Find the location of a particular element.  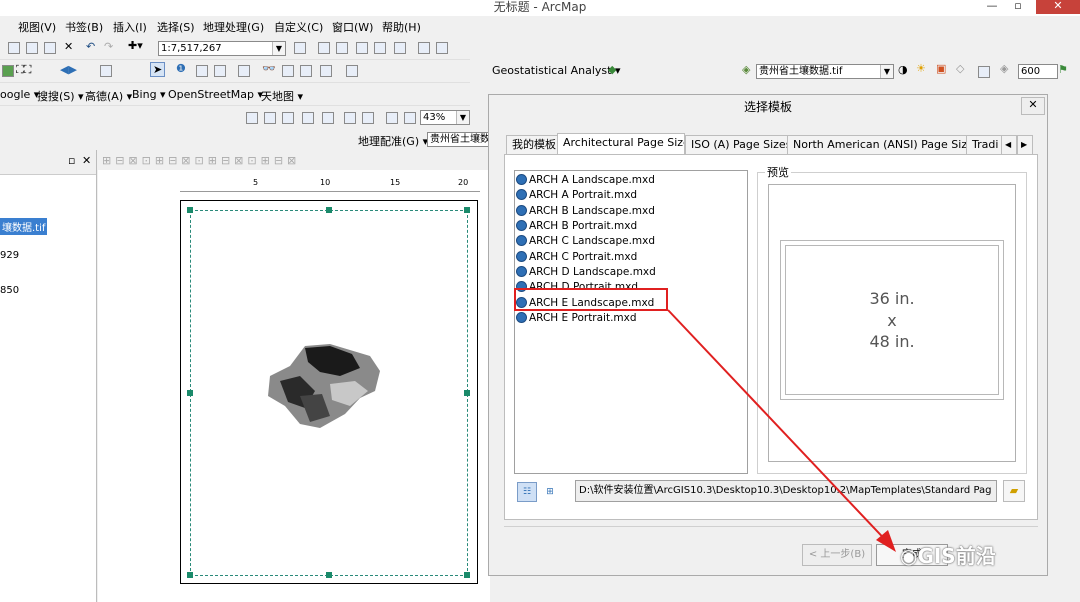

watermark: ◉GIS前沿 is located at coordinates (948, 554).